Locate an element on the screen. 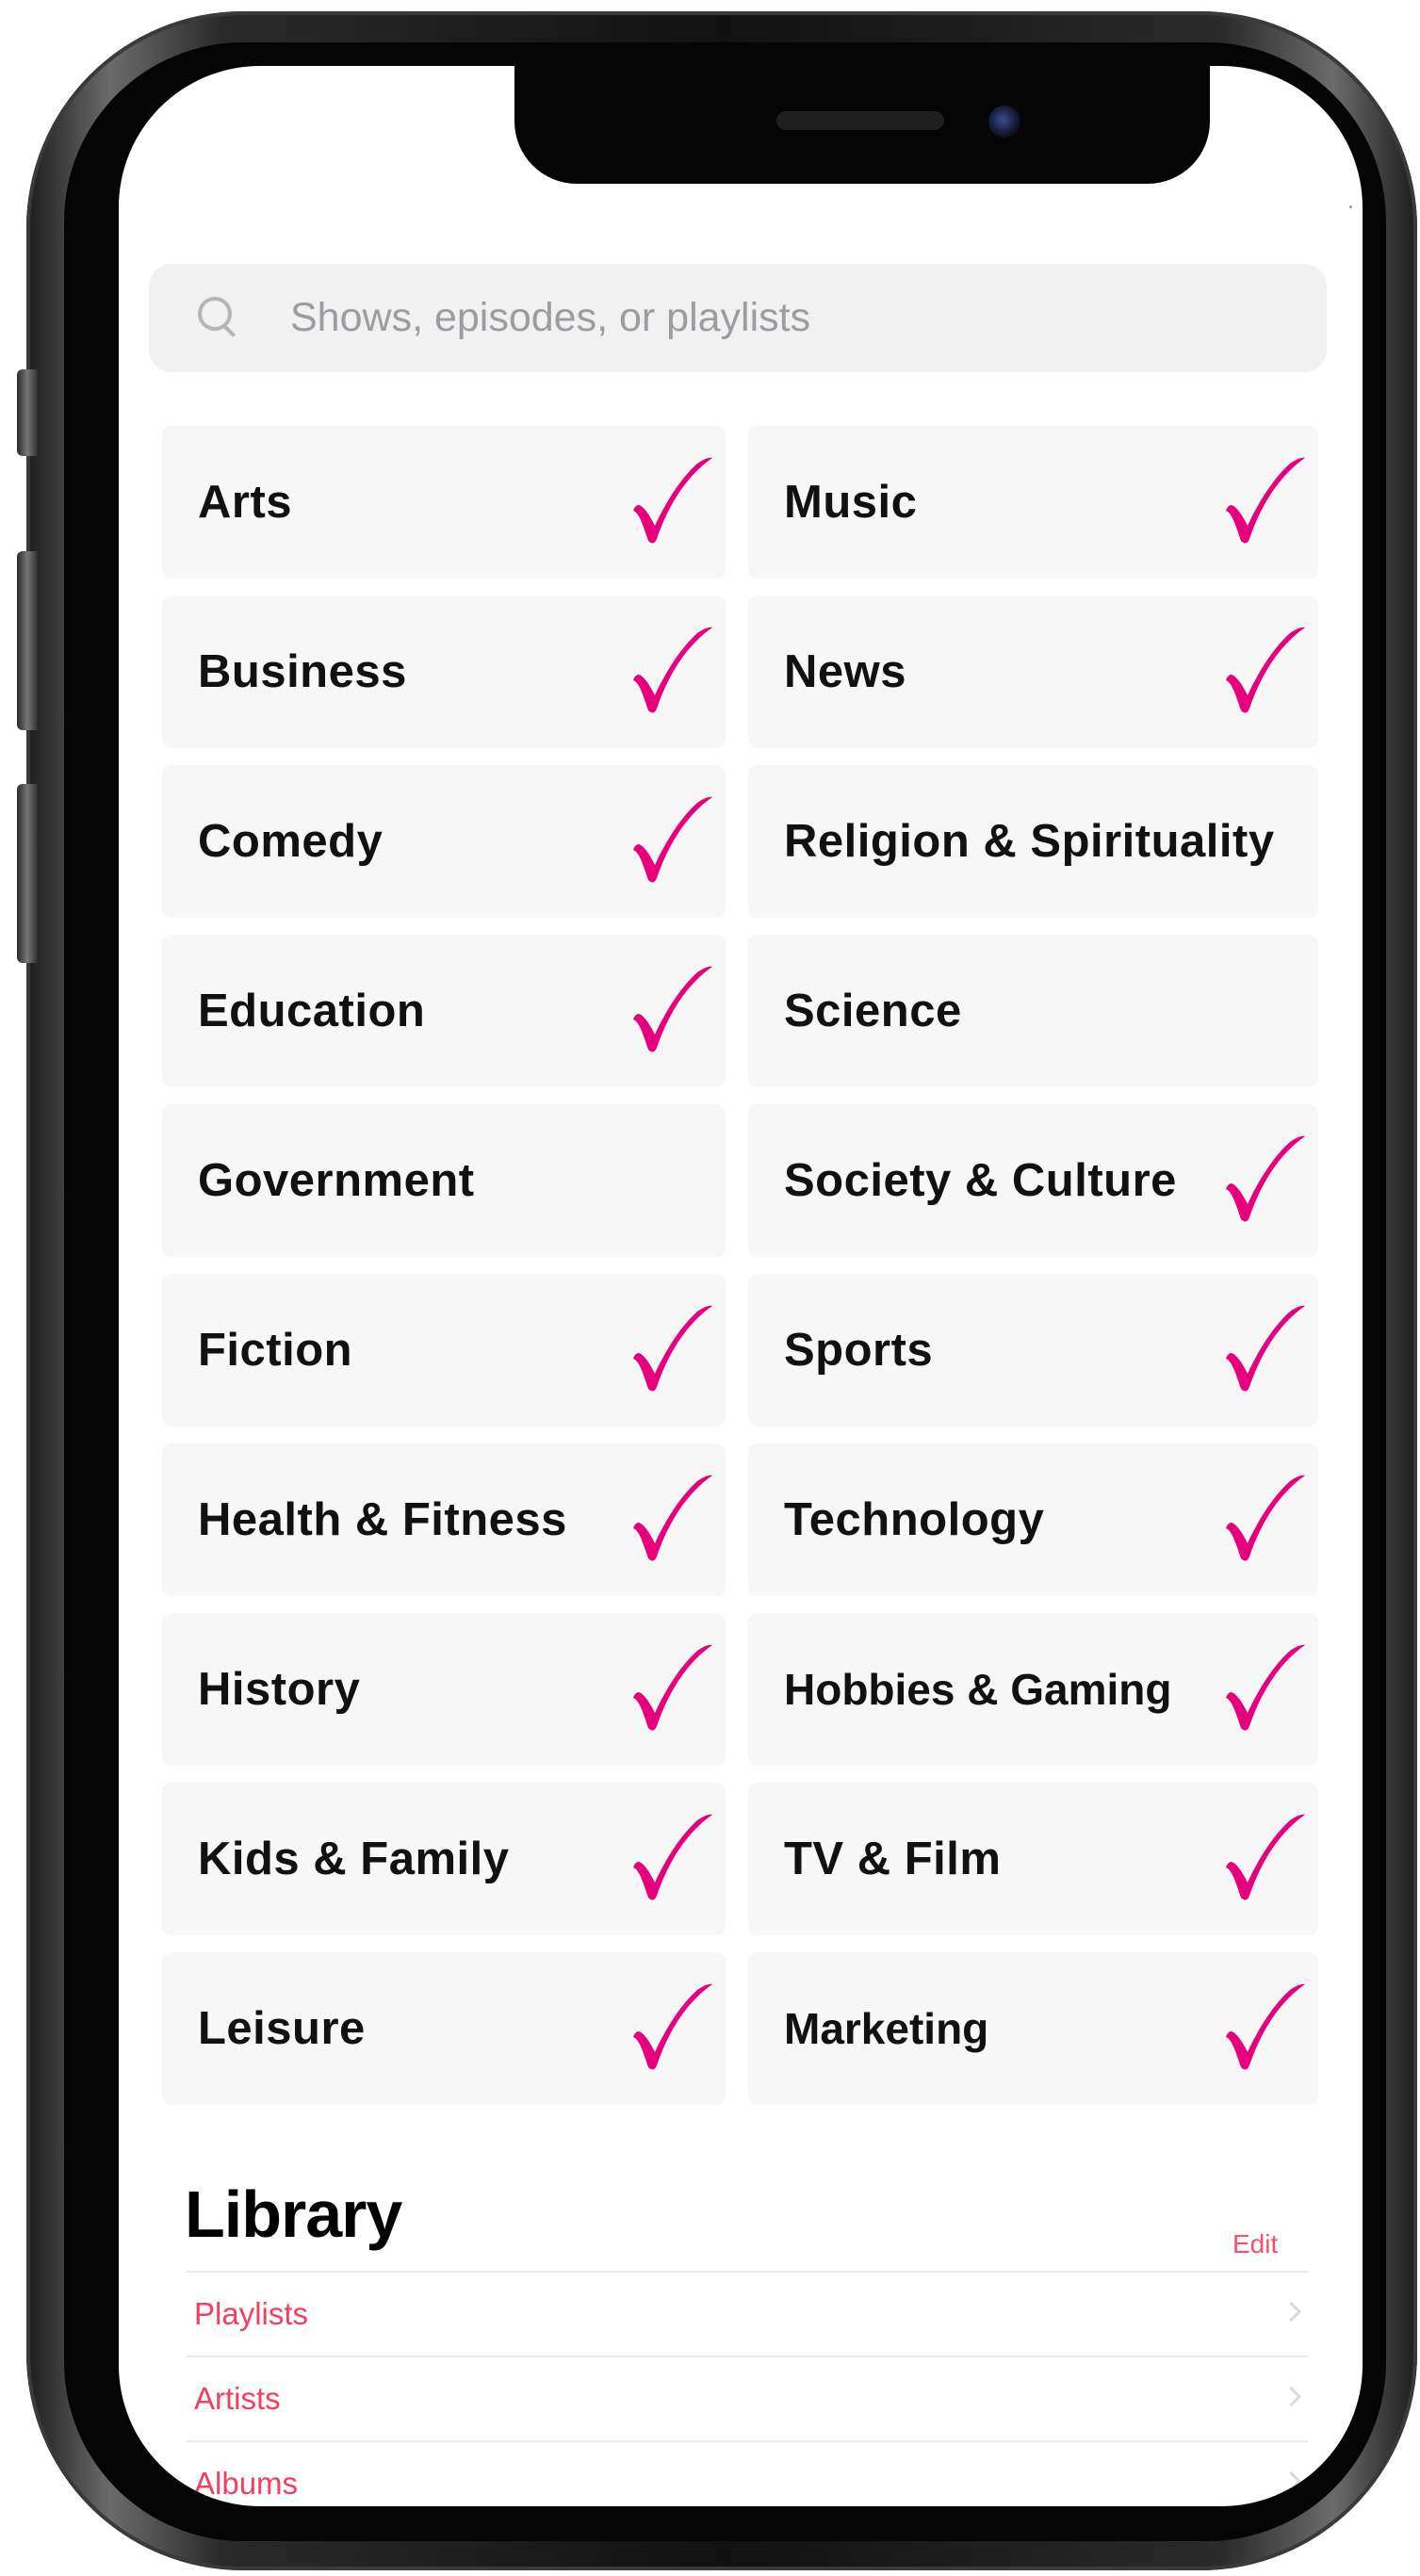 The image size is (1420, 2576). category-tile-sports: Sports is located at coordinates (1033, 1350).